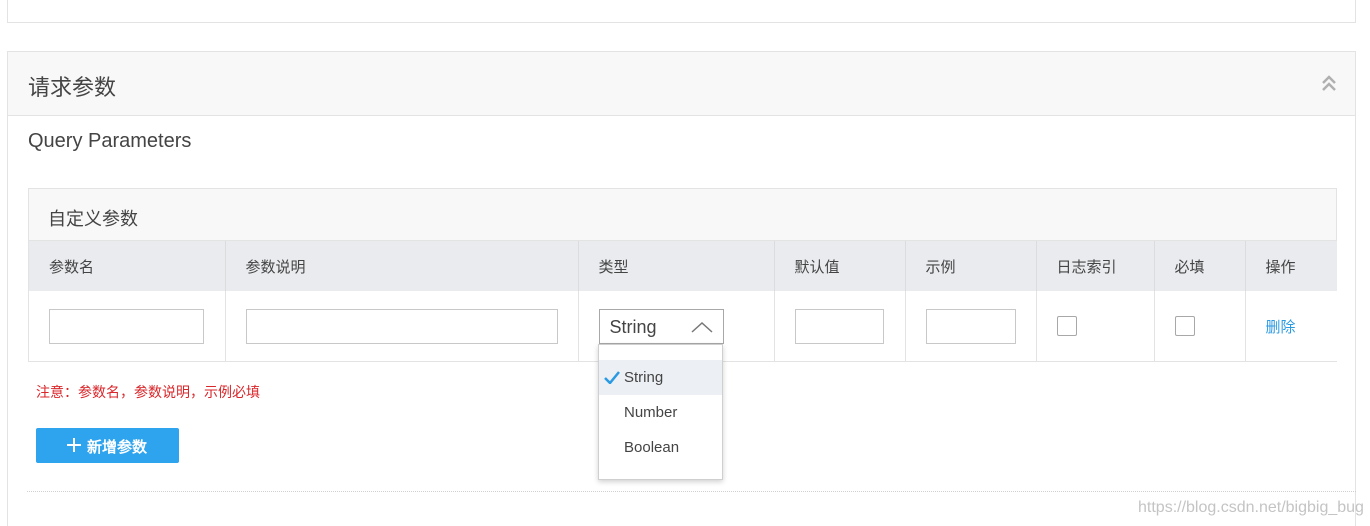  Describe the element at coordinates (1281, 327) in the screenshot. I see `delete-link: 删除` at that location.